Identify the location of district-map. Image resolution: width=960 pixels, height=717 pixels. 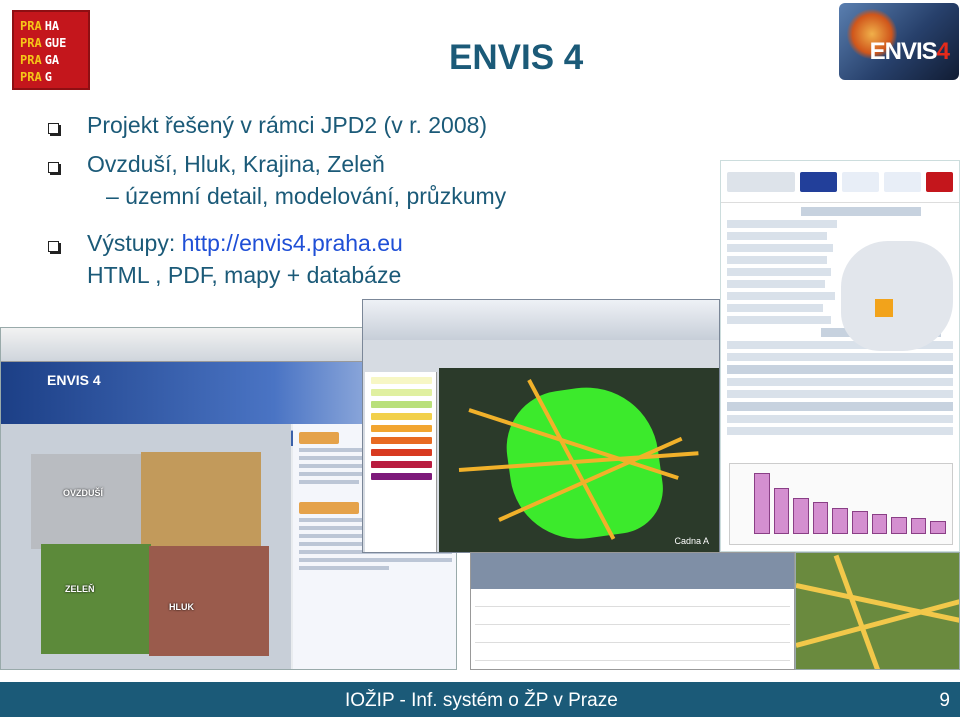
(897, 296).